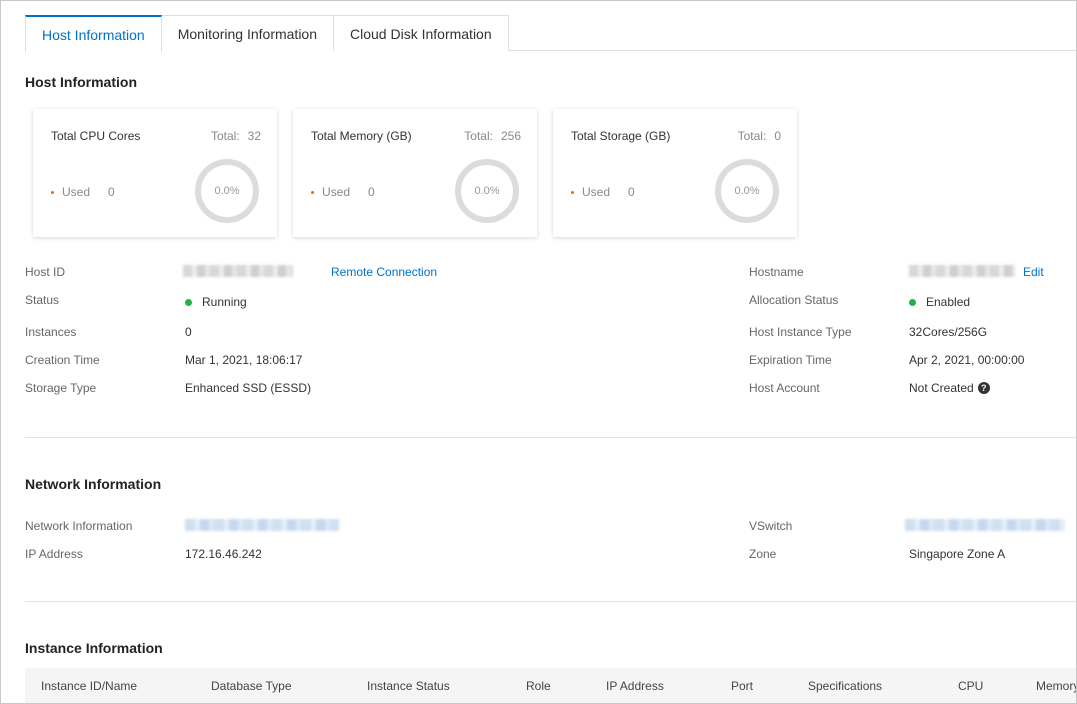 The height and width of the screenshot is (704, 1077). Describe the element at coordinates (784, 388) in the screenshot. I see `host-account-label: Host Account` at that location.